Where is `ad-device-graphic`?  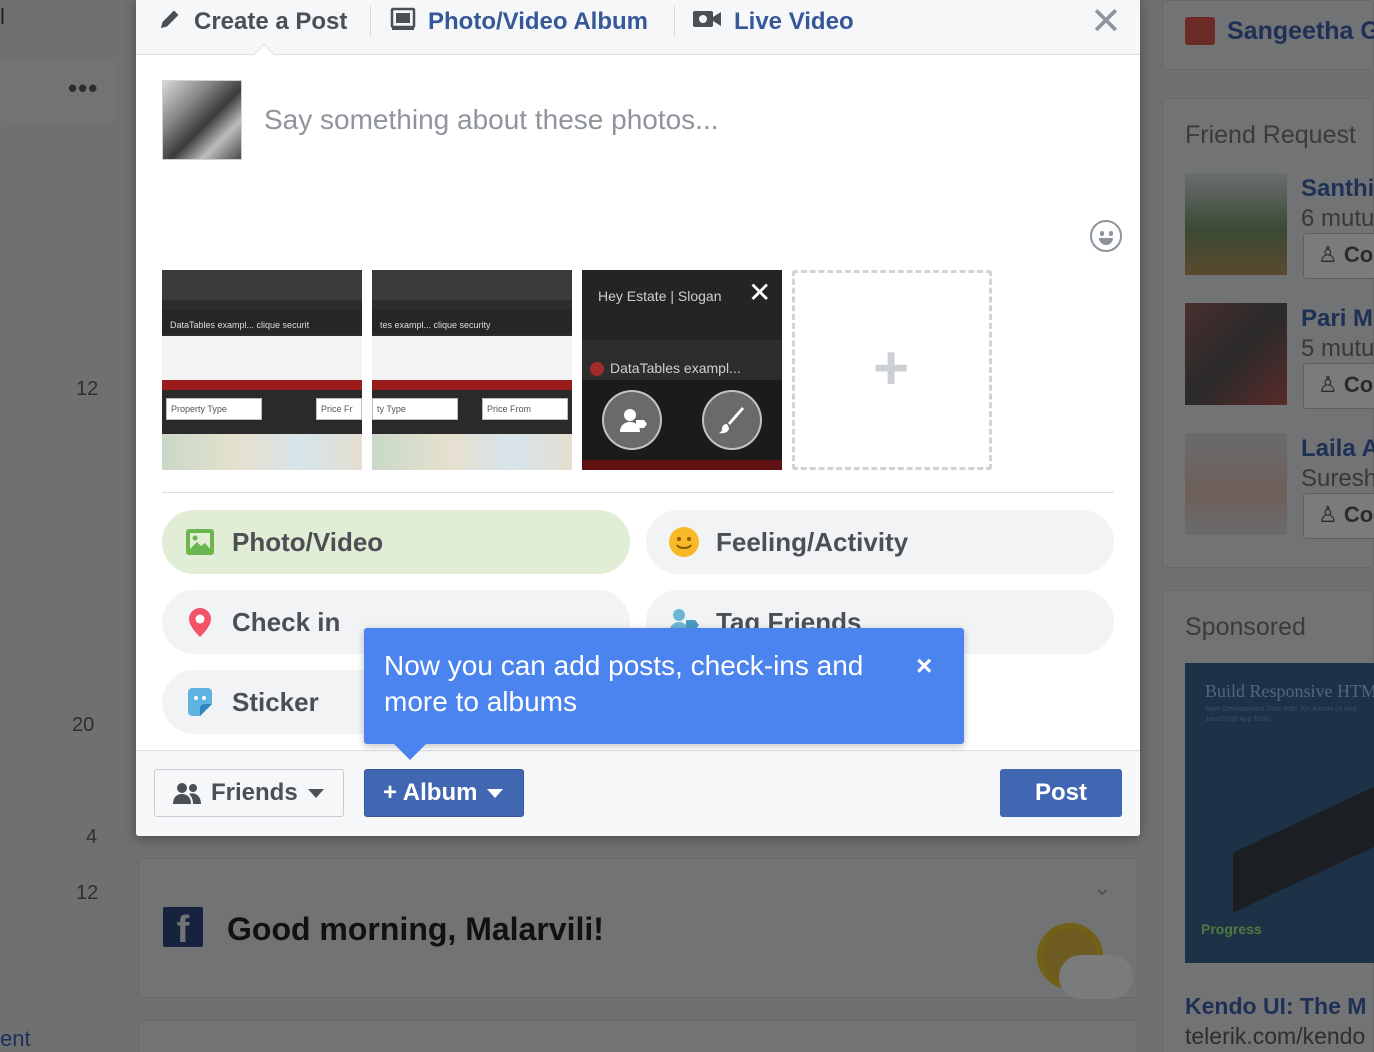
ad-device-graphic is located at coordinates (1303, 843).